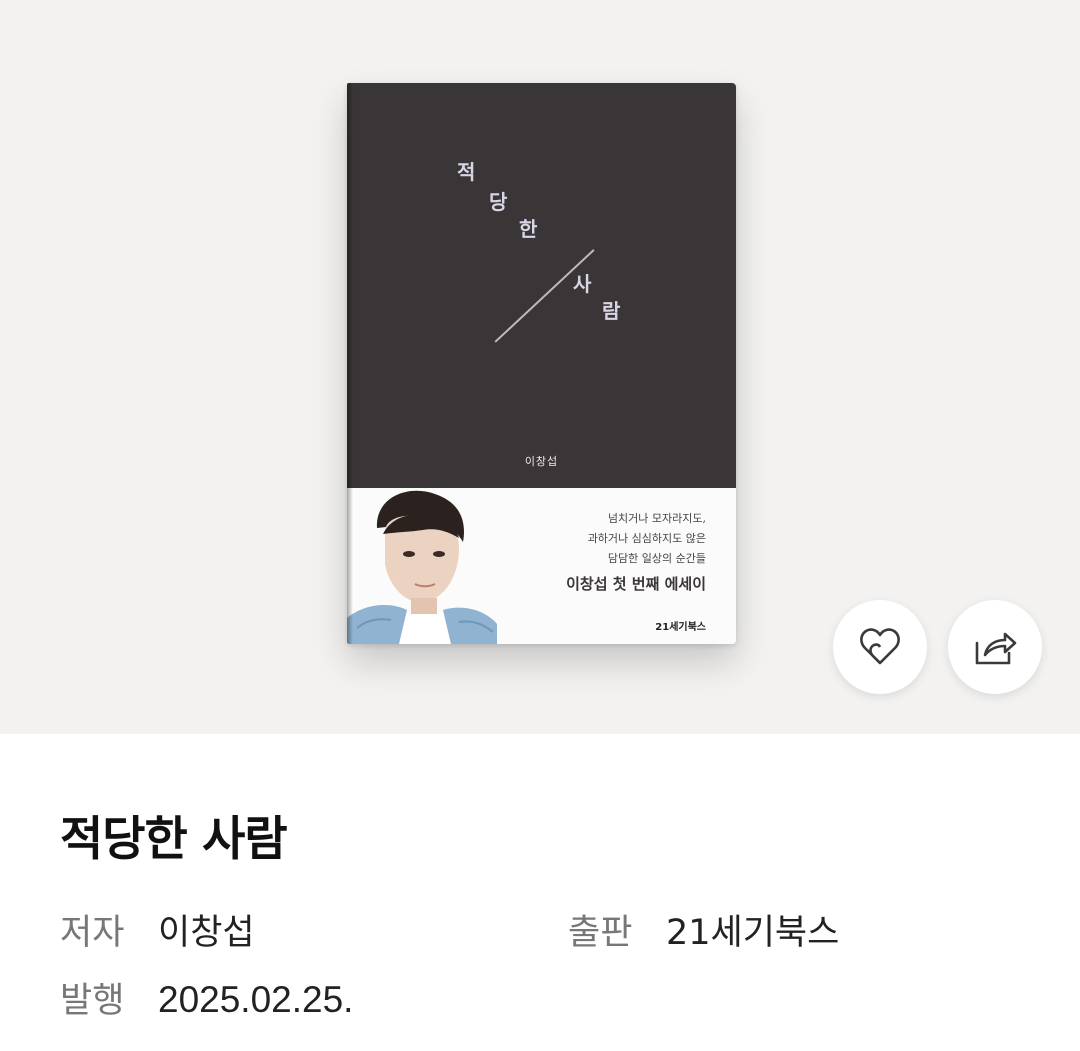  What do you see at coordinates (582, 284) in the screenshot?
I see `cover-title-char: 사` at bounding box center [582, 284].